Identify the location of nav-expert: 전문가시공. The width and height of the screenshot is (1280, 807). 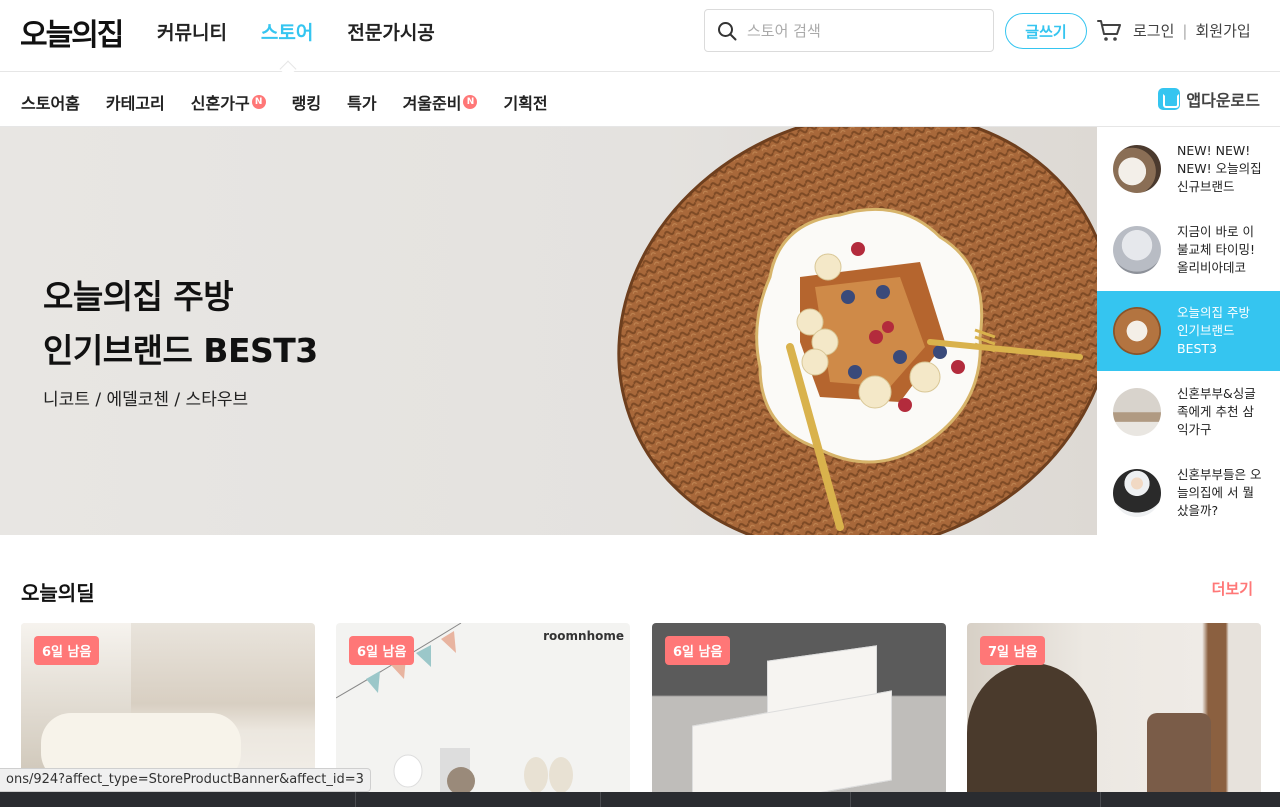
(390, 31).